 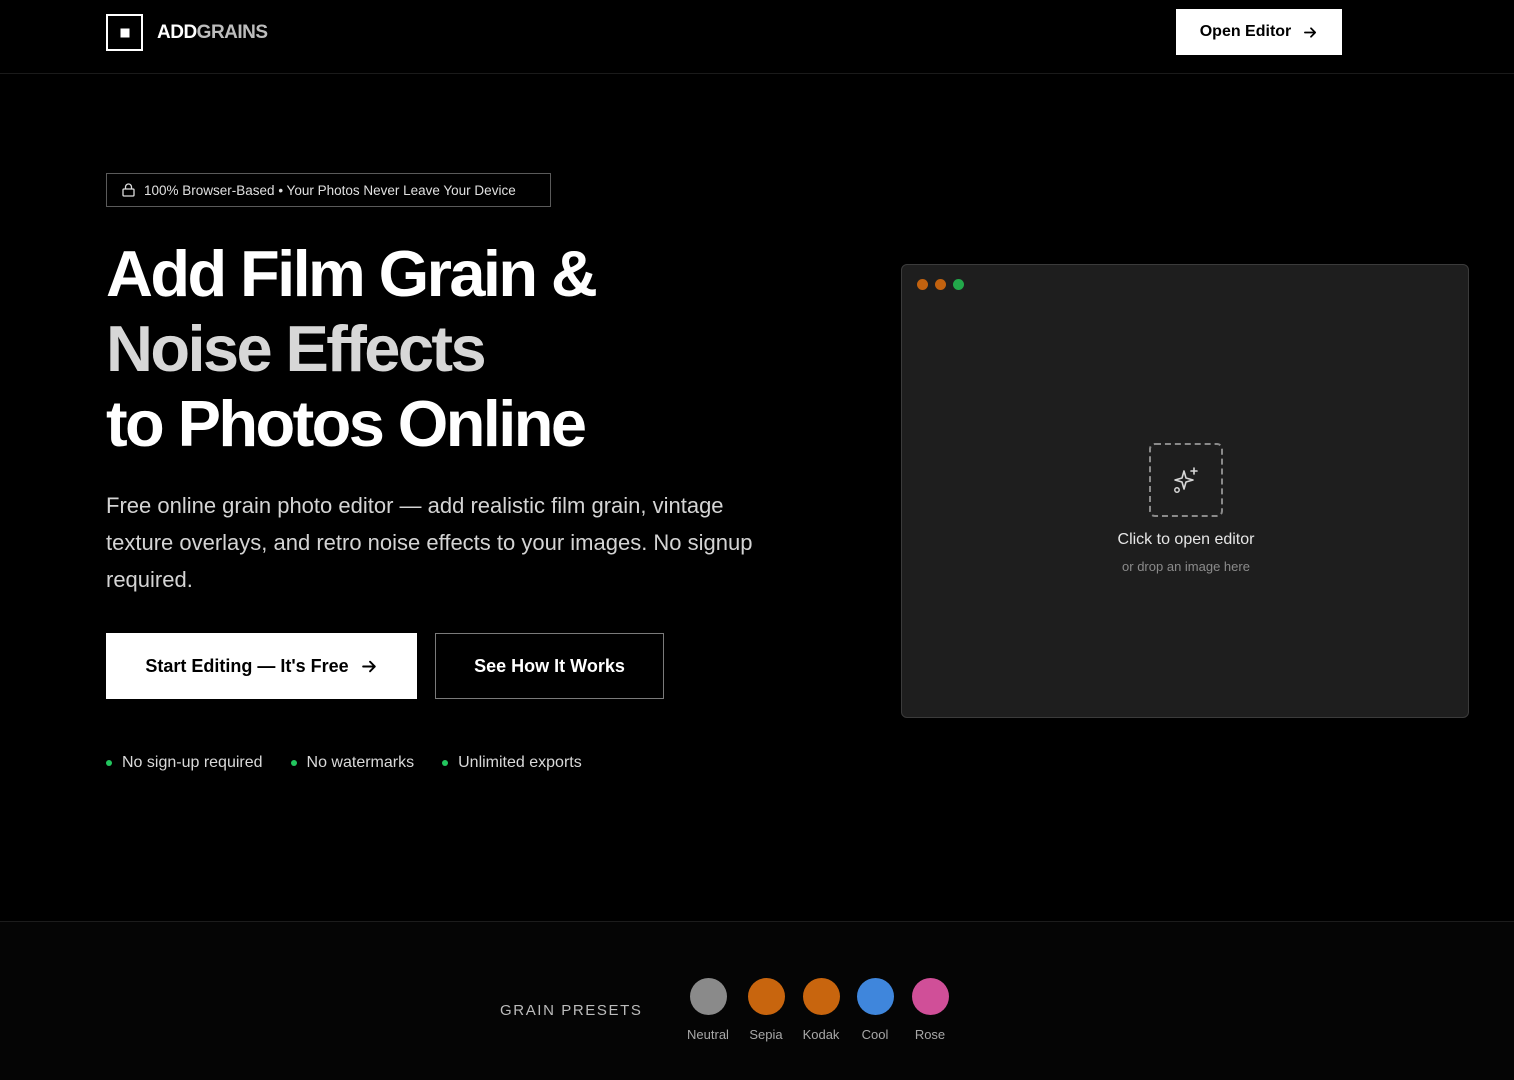 I want to click on logo-text-grains: GRAINS, so click(x=232, y=32).